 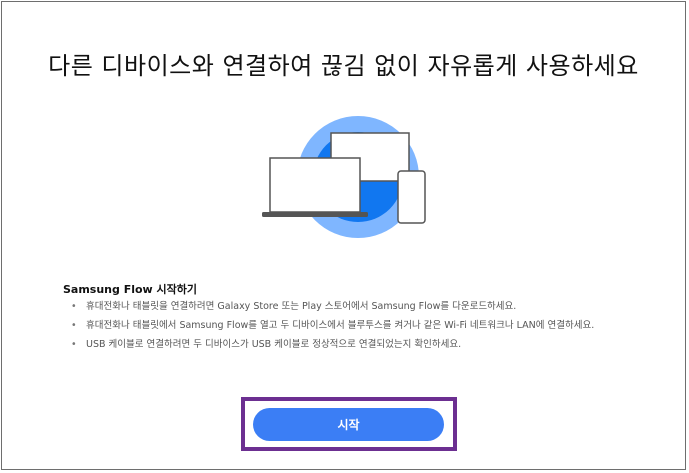 I want to click on laptop-screen-shape, so click(x=315, y=185).